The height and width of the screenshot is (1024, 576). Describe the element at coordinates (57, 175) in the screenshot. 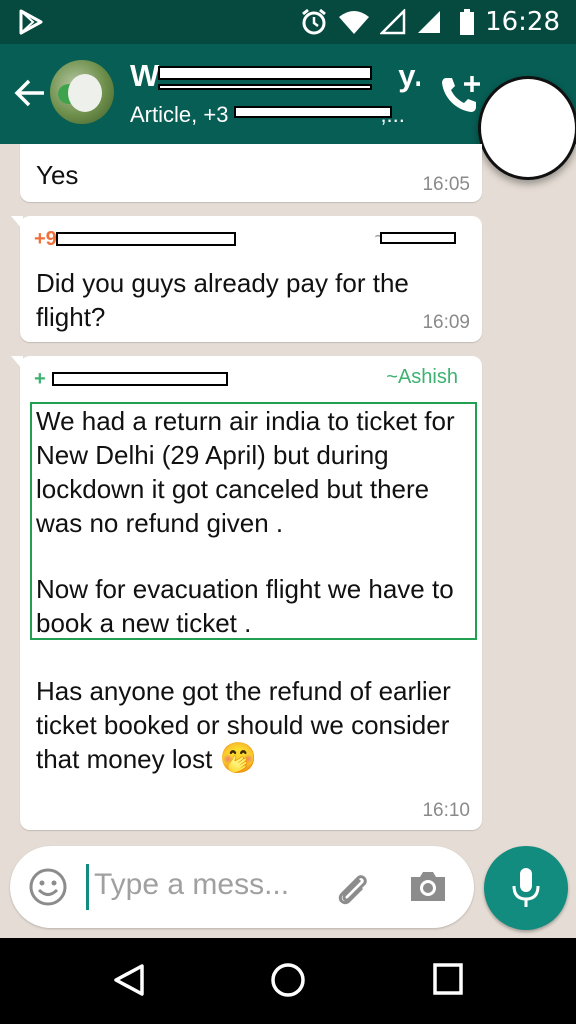

I see `message-text: Yes` at that location.